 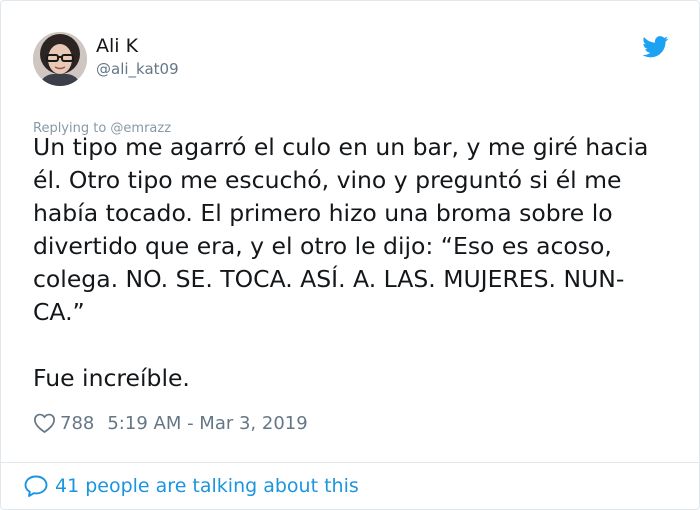 I want to click on avatar, so click(x=60, y=59).